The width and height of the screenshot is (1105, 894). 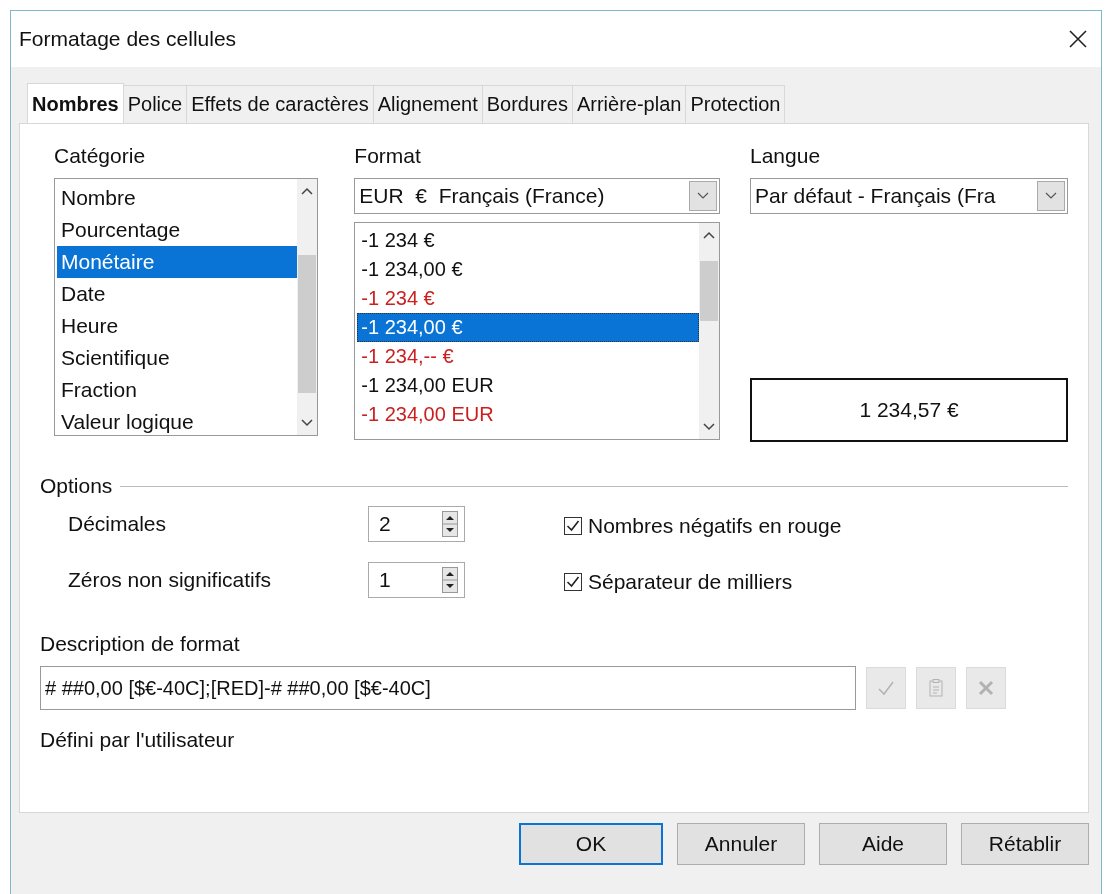 I want to click on field-label: Zéros non significatifs, so click(x=170, y=580).